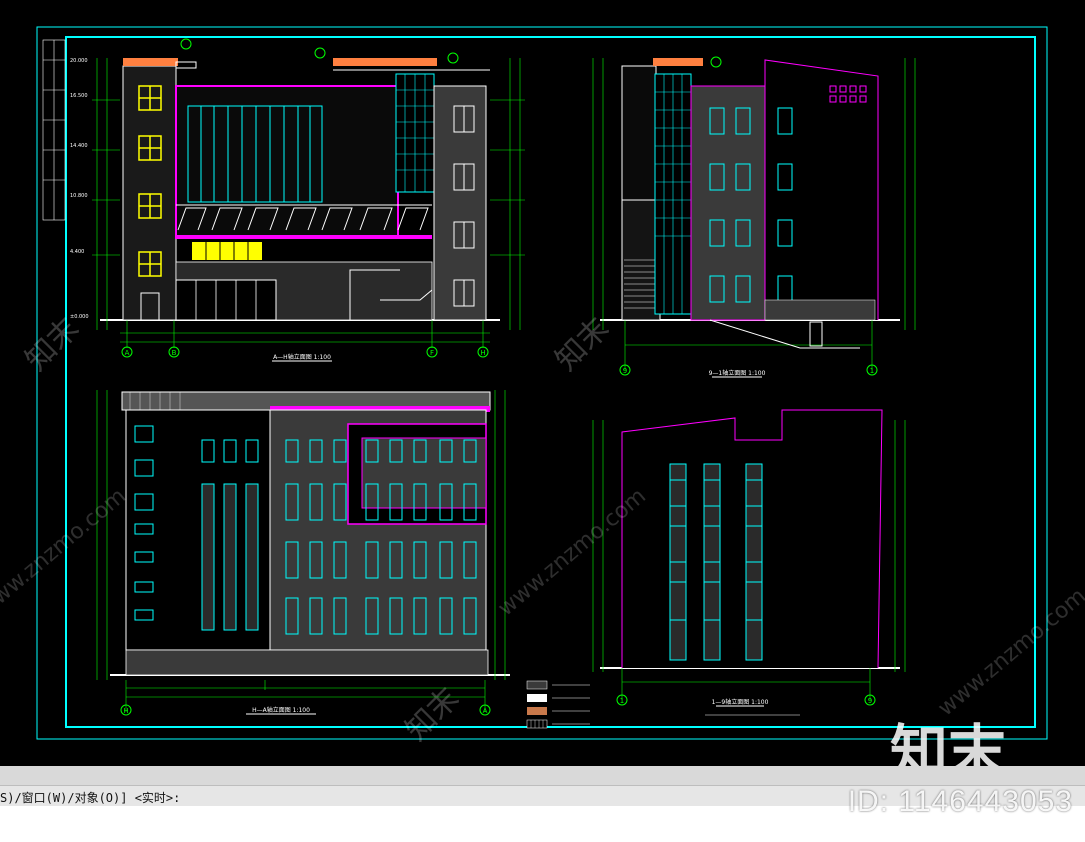 The image size is (1085, 842). I want to click on view-title-a-h: A—H轴立面图 1:100, so click(302, 357).